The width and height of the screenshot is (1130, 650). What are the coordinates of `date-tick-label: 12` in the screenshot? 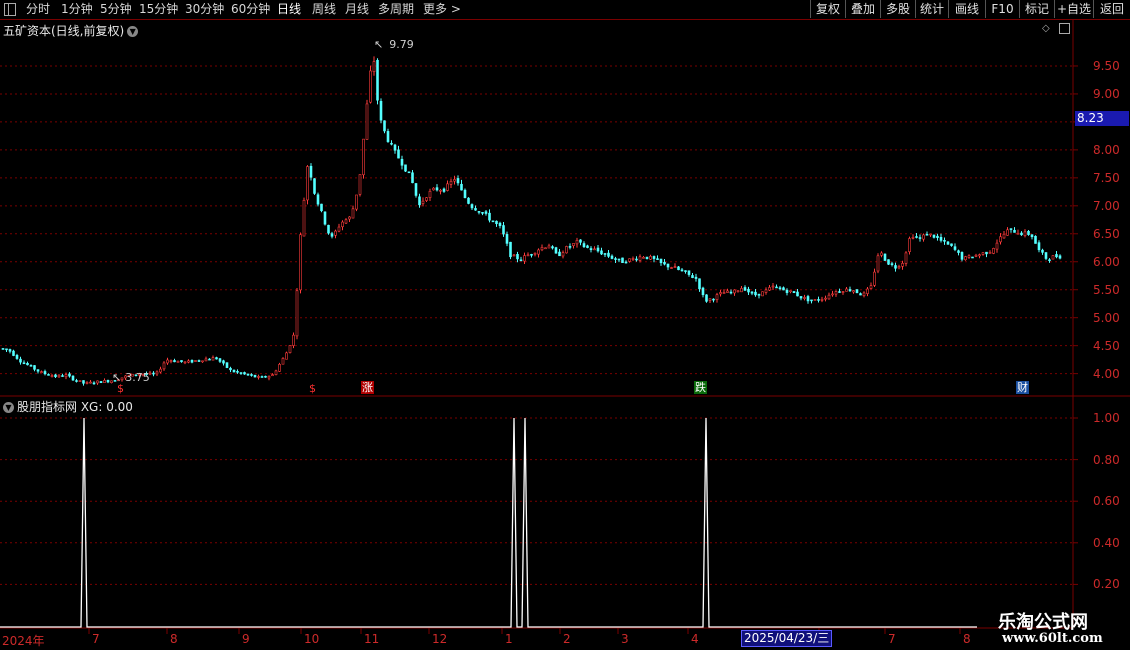 It's located at (440, 639).